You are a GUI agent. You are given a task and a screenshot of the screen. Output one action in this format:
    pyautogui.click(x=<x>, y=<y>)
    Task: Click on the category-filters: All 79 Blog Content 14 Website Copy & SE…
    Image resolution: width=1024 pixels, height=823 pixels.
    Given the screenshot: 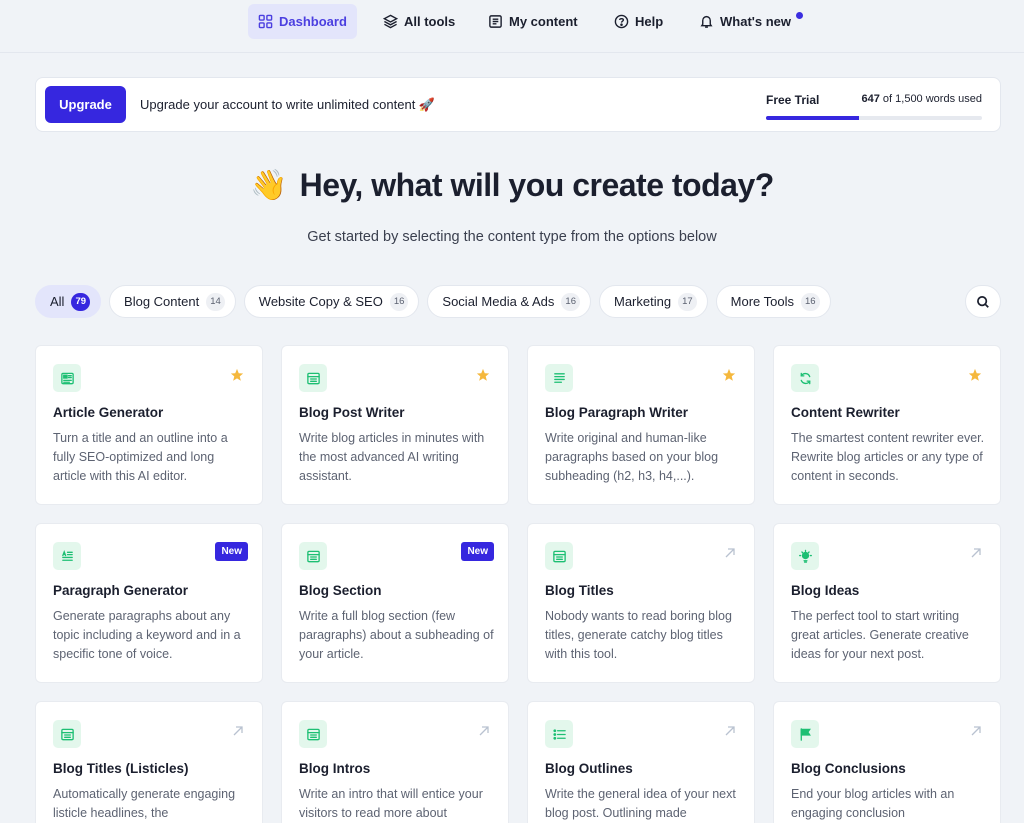 What is the action you would take?
    pyautogui.click(x=433, y=301)
    